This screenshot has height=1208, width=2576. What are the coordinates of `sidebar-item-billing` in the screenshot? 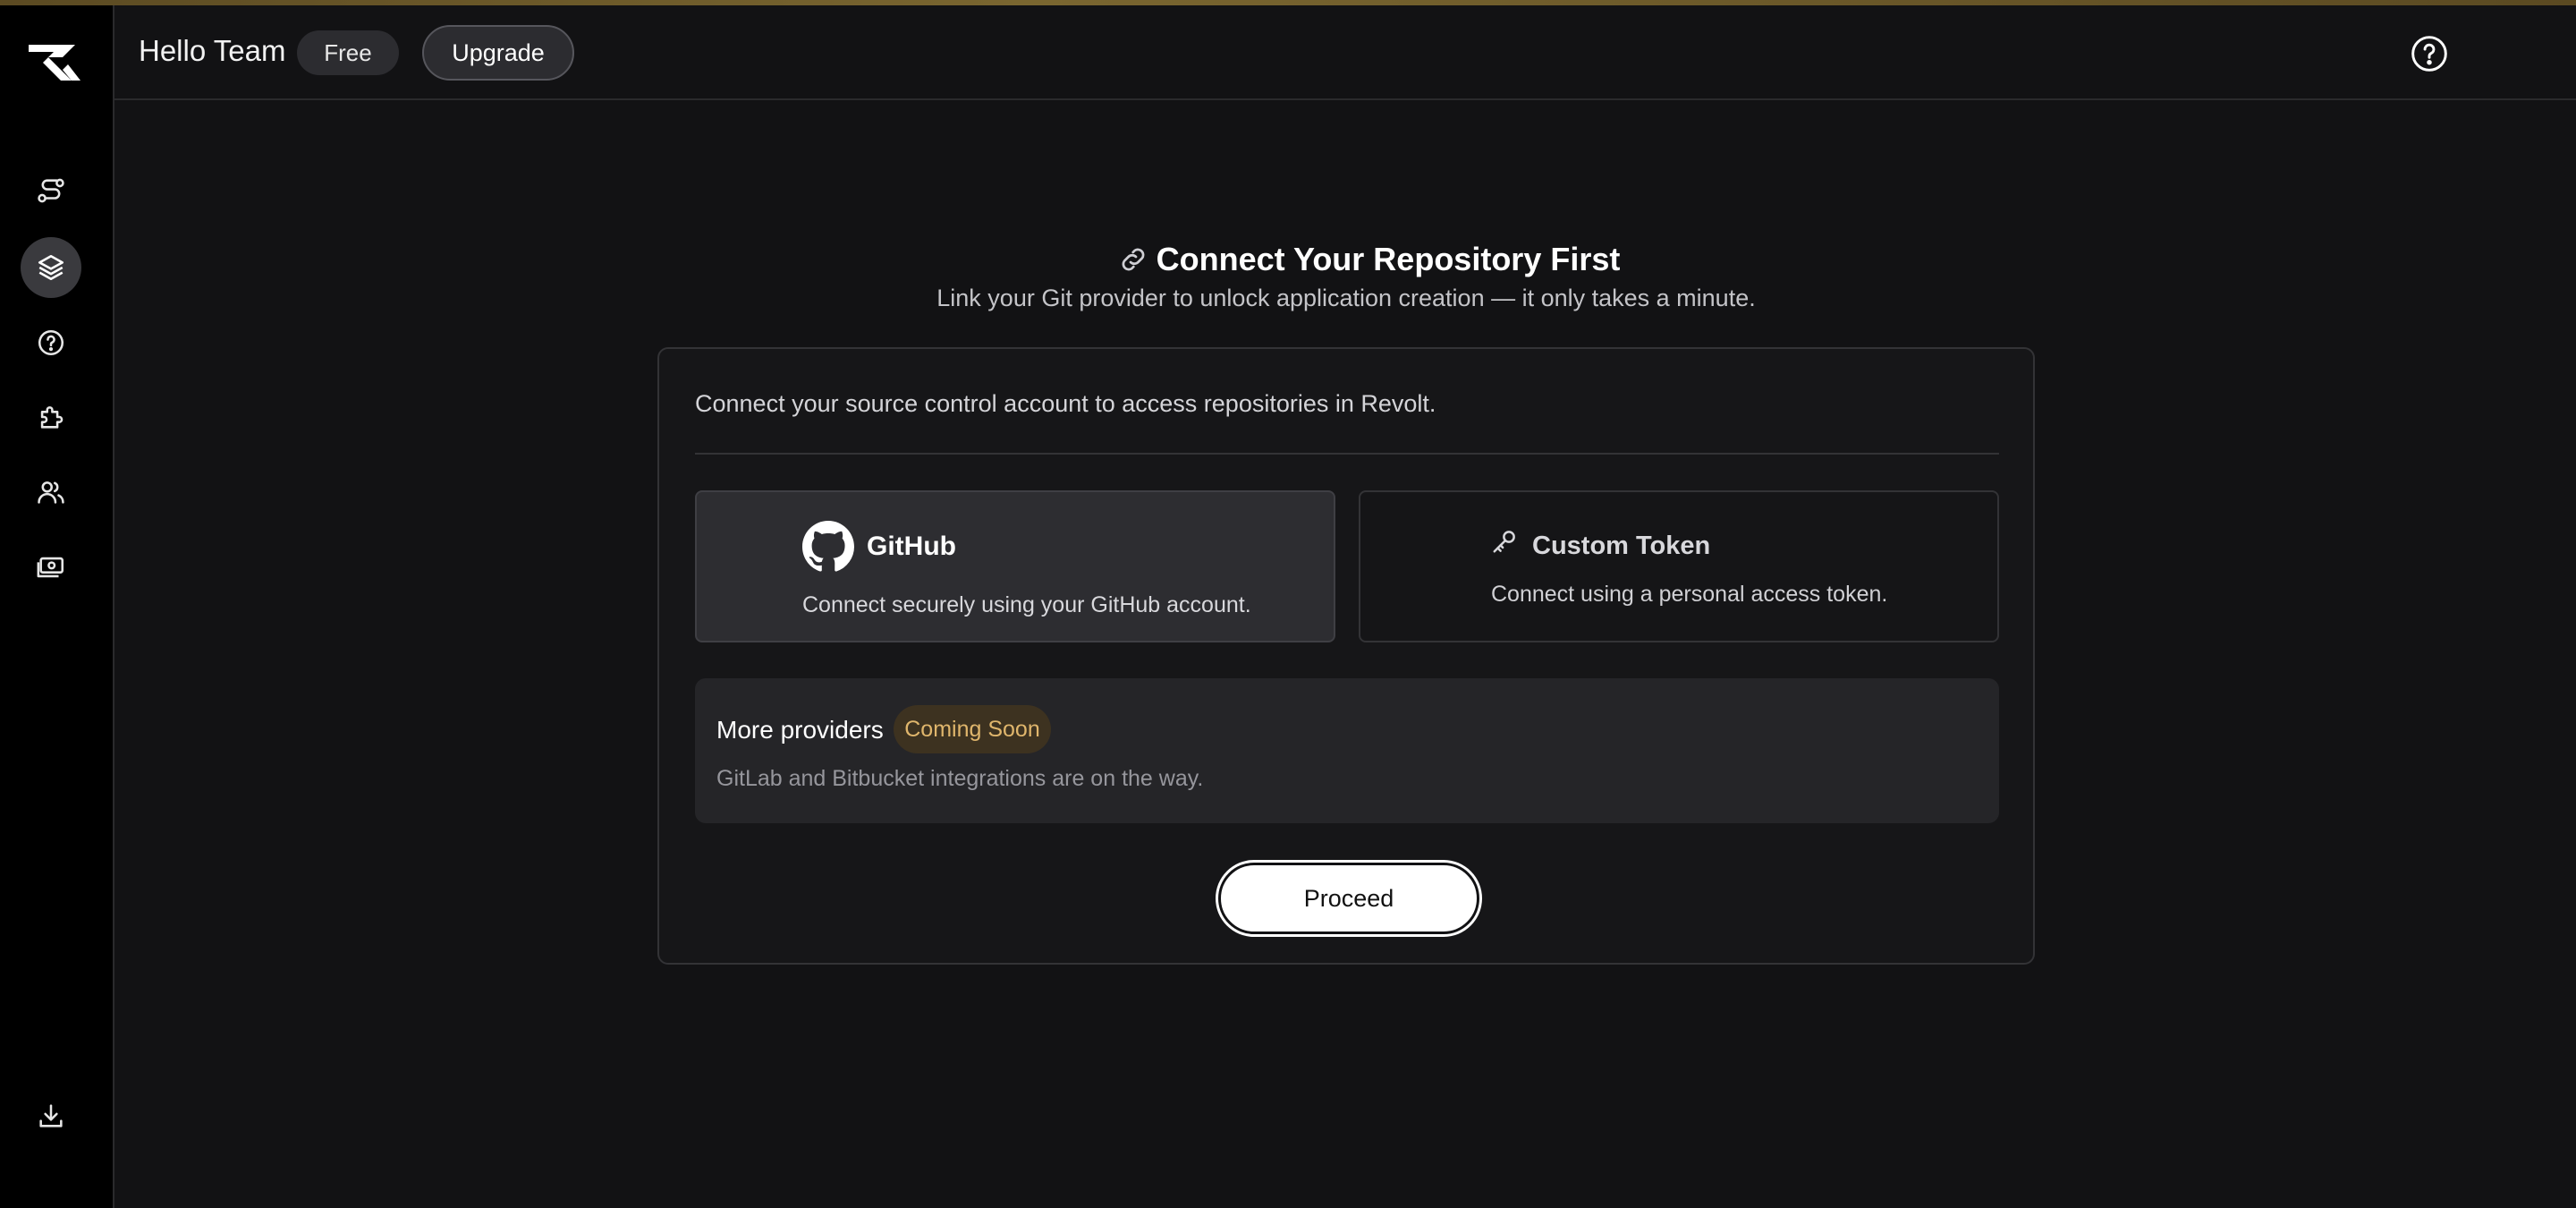 It's located at (51, 567).